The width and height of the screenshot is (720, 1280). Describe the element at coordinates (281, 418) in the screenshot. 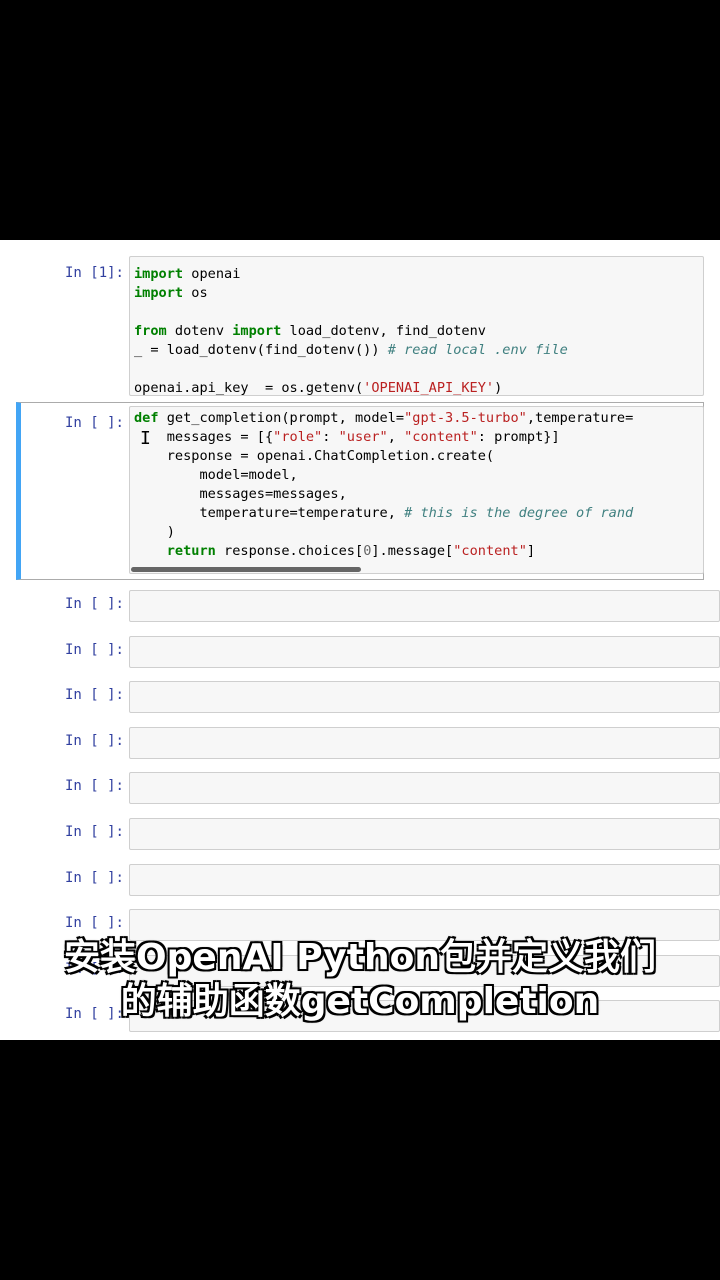

I see `code-token: get_completion(prompt, model=` at that location.